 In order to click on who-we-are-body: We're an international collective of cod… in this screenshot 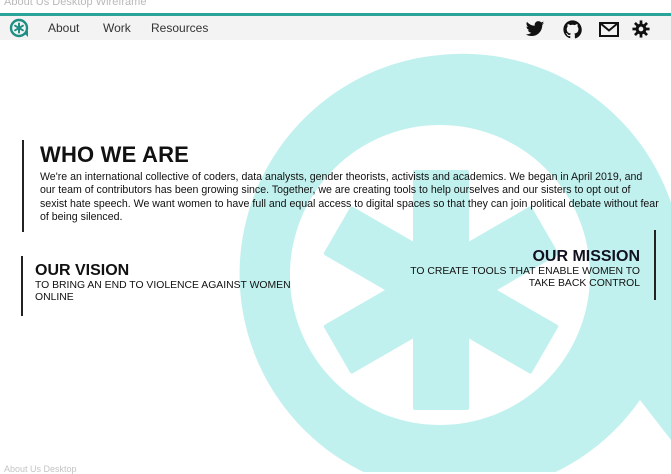, I will do `click(349, 197)`.